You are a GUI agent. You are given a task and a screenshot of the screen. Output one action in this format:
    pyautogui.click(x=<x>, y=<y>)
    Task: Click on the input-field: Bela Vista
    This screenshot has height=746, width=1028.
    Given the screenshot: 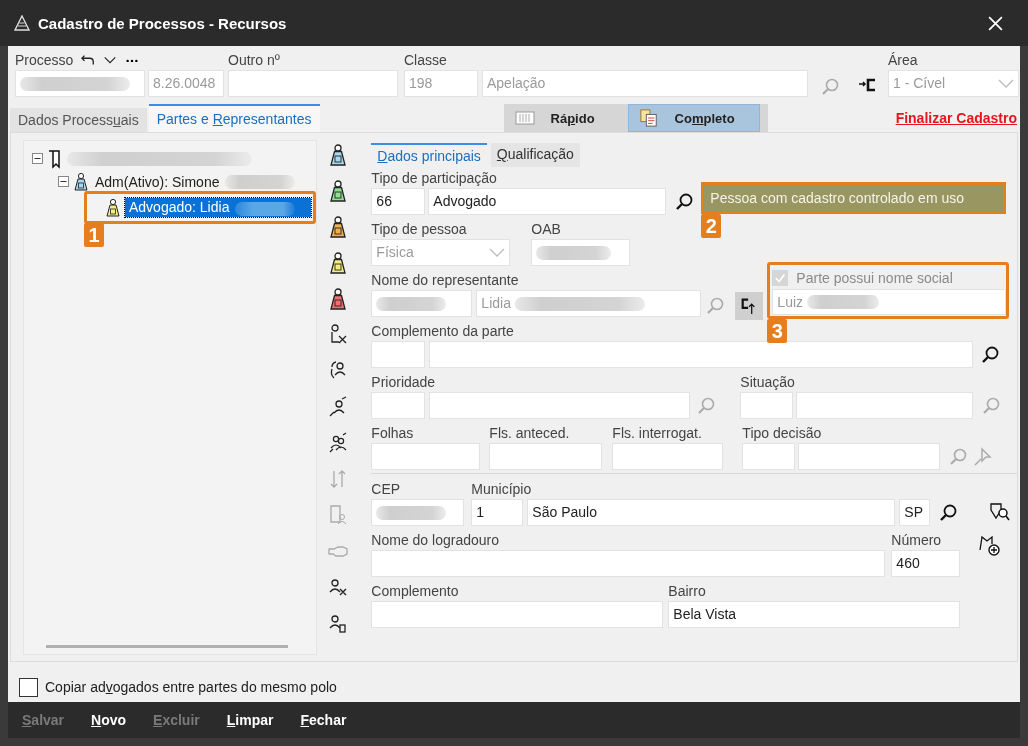 What is the action you would take?
    pyautogui.click(x=814, y=614)
    